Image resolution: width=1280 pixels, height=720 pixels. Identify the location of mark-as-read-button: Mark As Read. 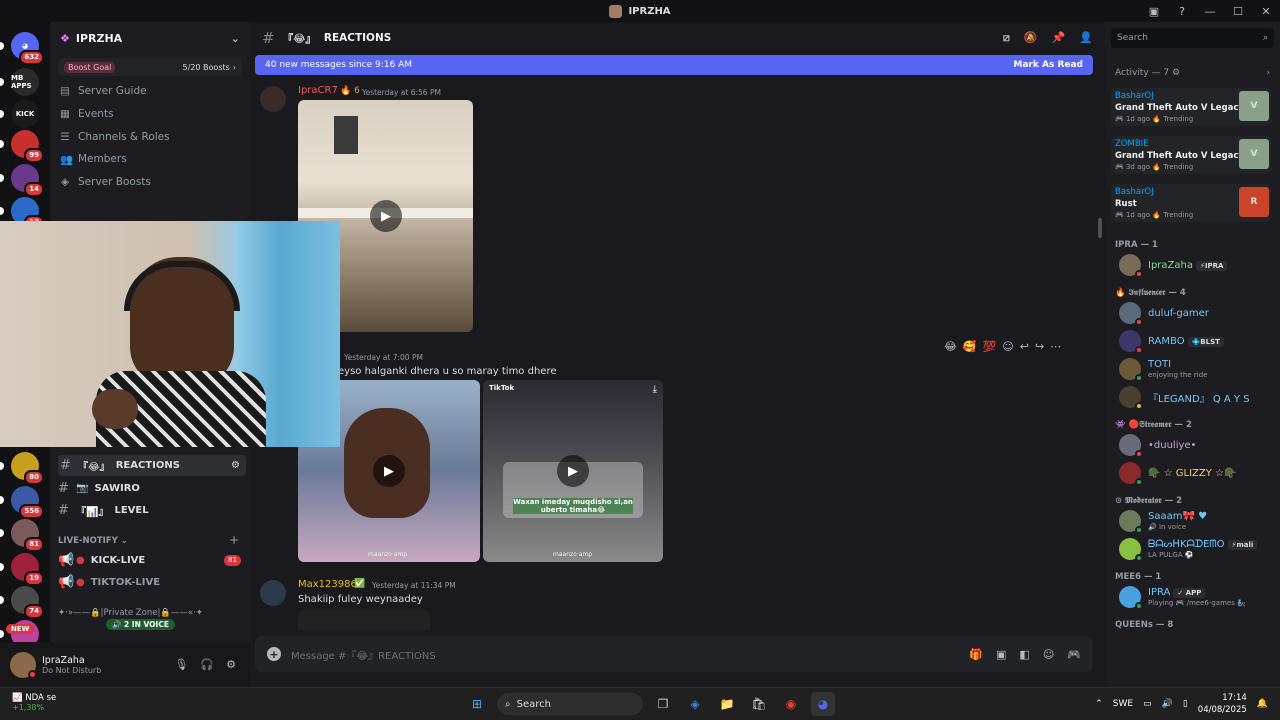
(1048, 65).